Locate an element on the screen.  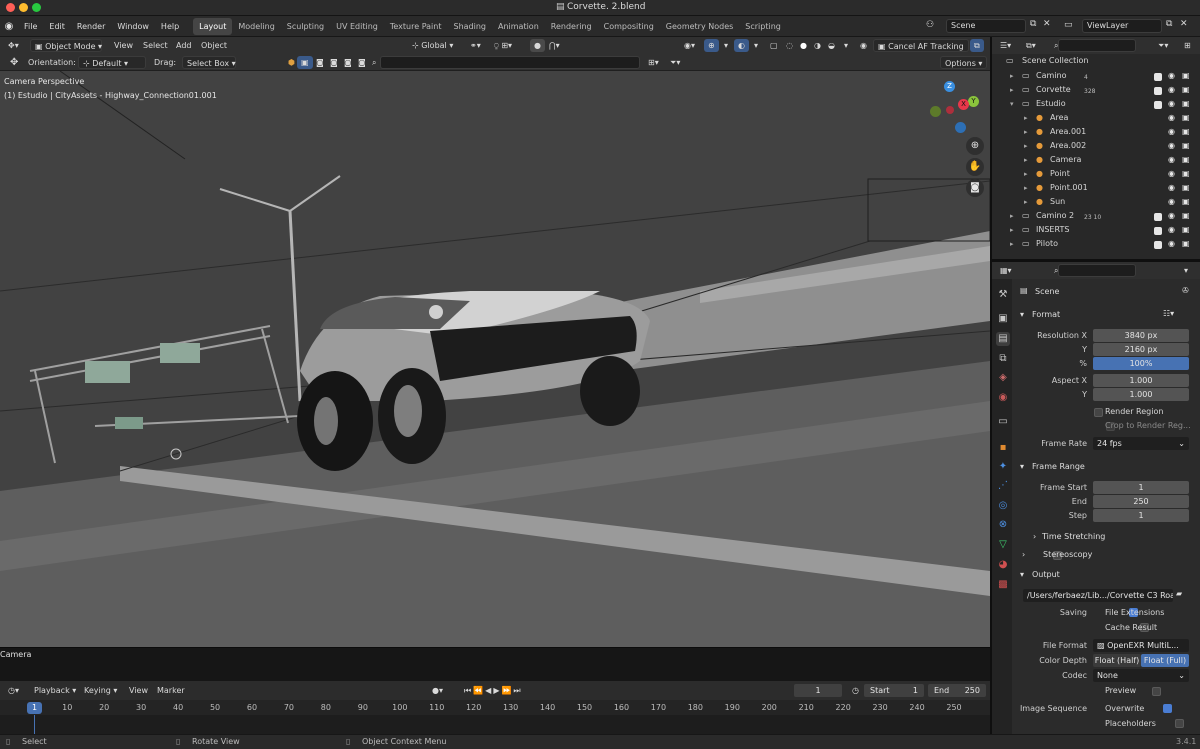
menu-edit: Edit is located at coordinates (57, 26).